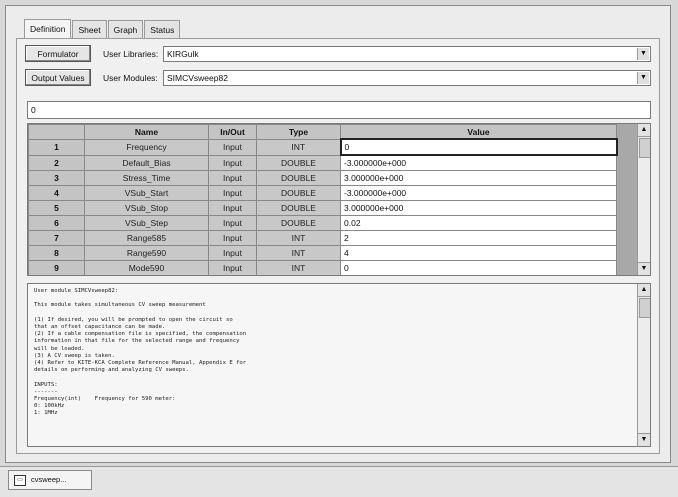 The width and height of the screenshot is (678, 497). What do you see at coordinates (643, 199) in the screenshot?
I see `grid-scrollbar: ▲ ▼` at bounding box center [643, 199].